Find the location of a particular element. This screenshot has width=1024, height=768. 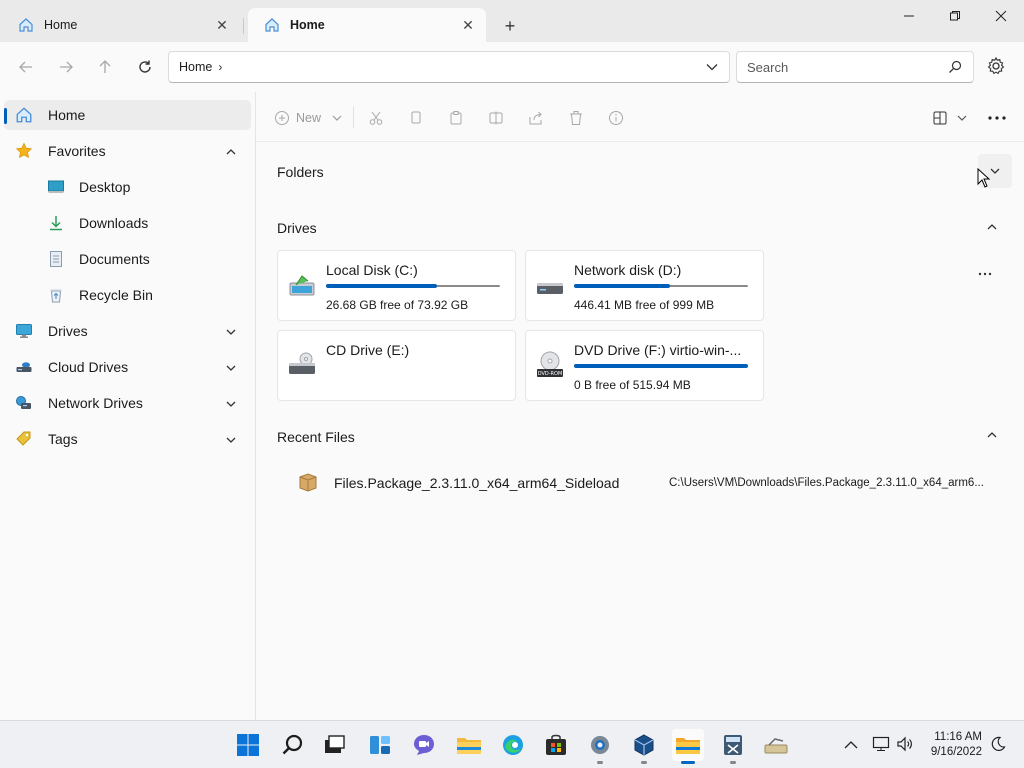

notification-moon-icon is located at coordinates (998, 745).